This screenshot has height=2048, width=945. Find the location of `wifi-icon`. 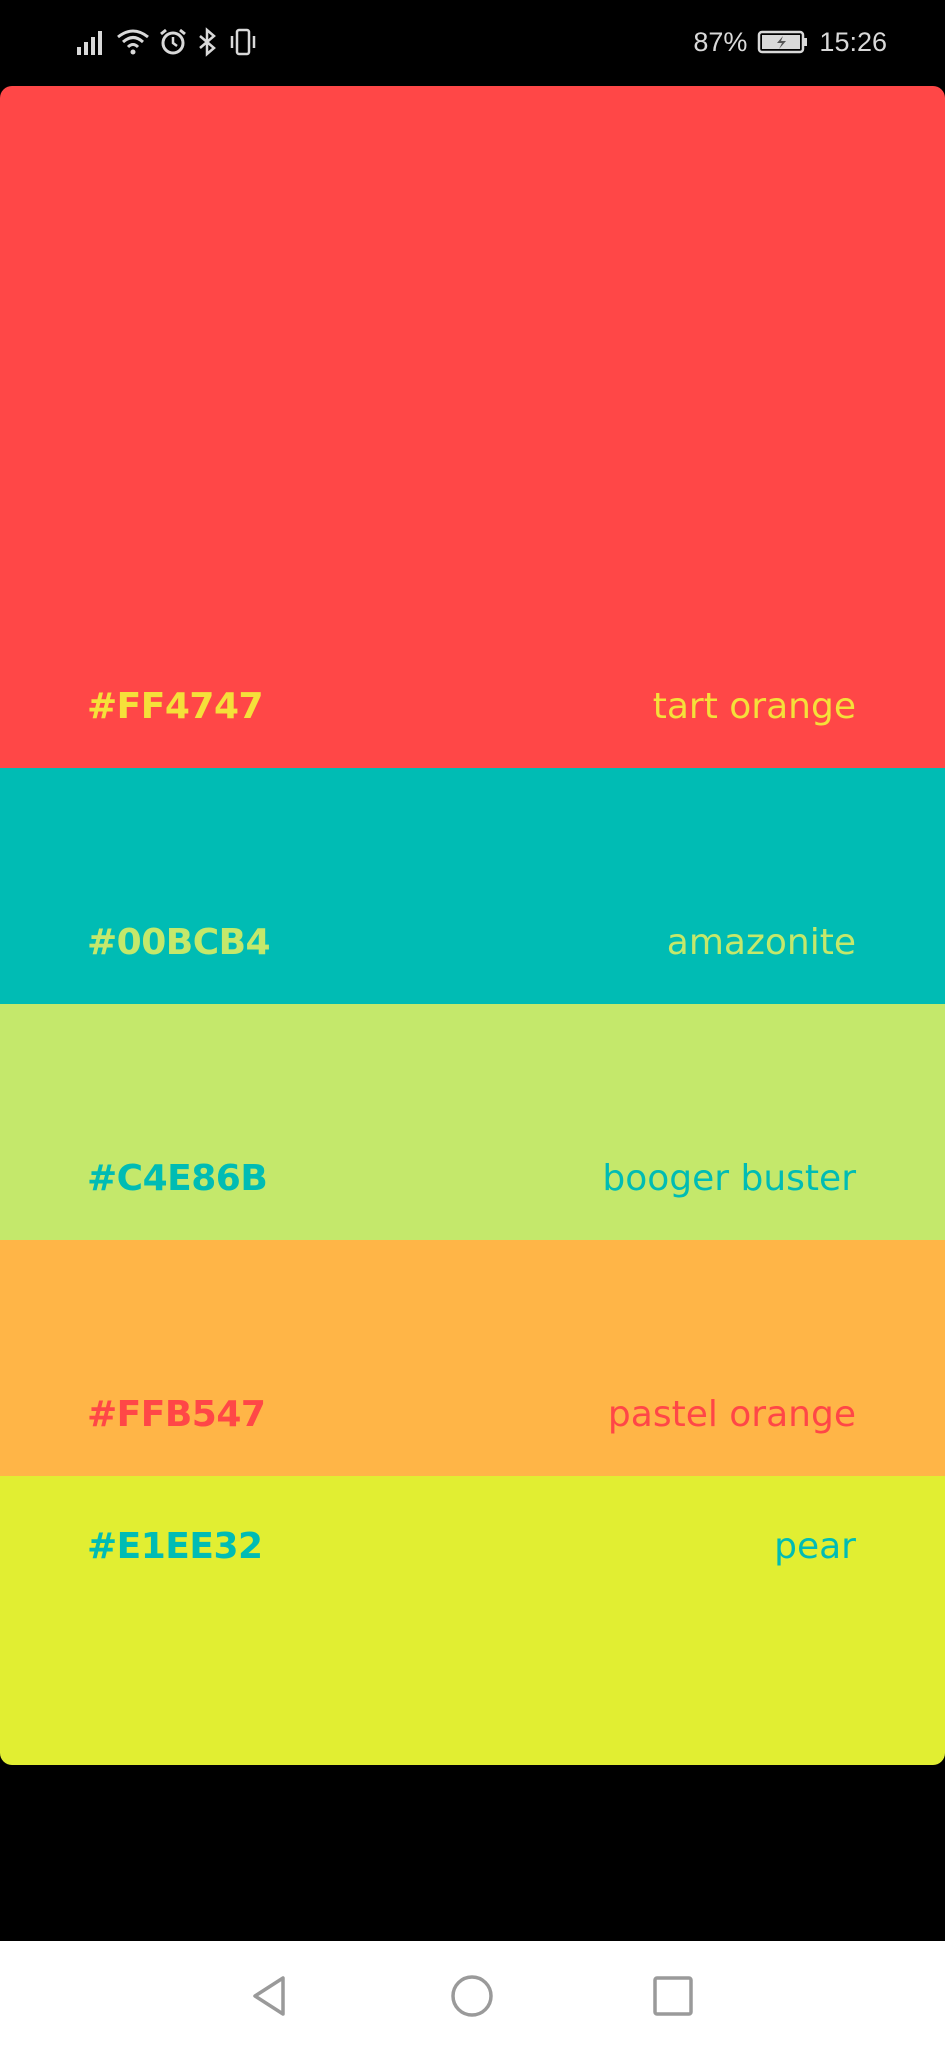

wifi-icon is located at coordinates (133, 42).